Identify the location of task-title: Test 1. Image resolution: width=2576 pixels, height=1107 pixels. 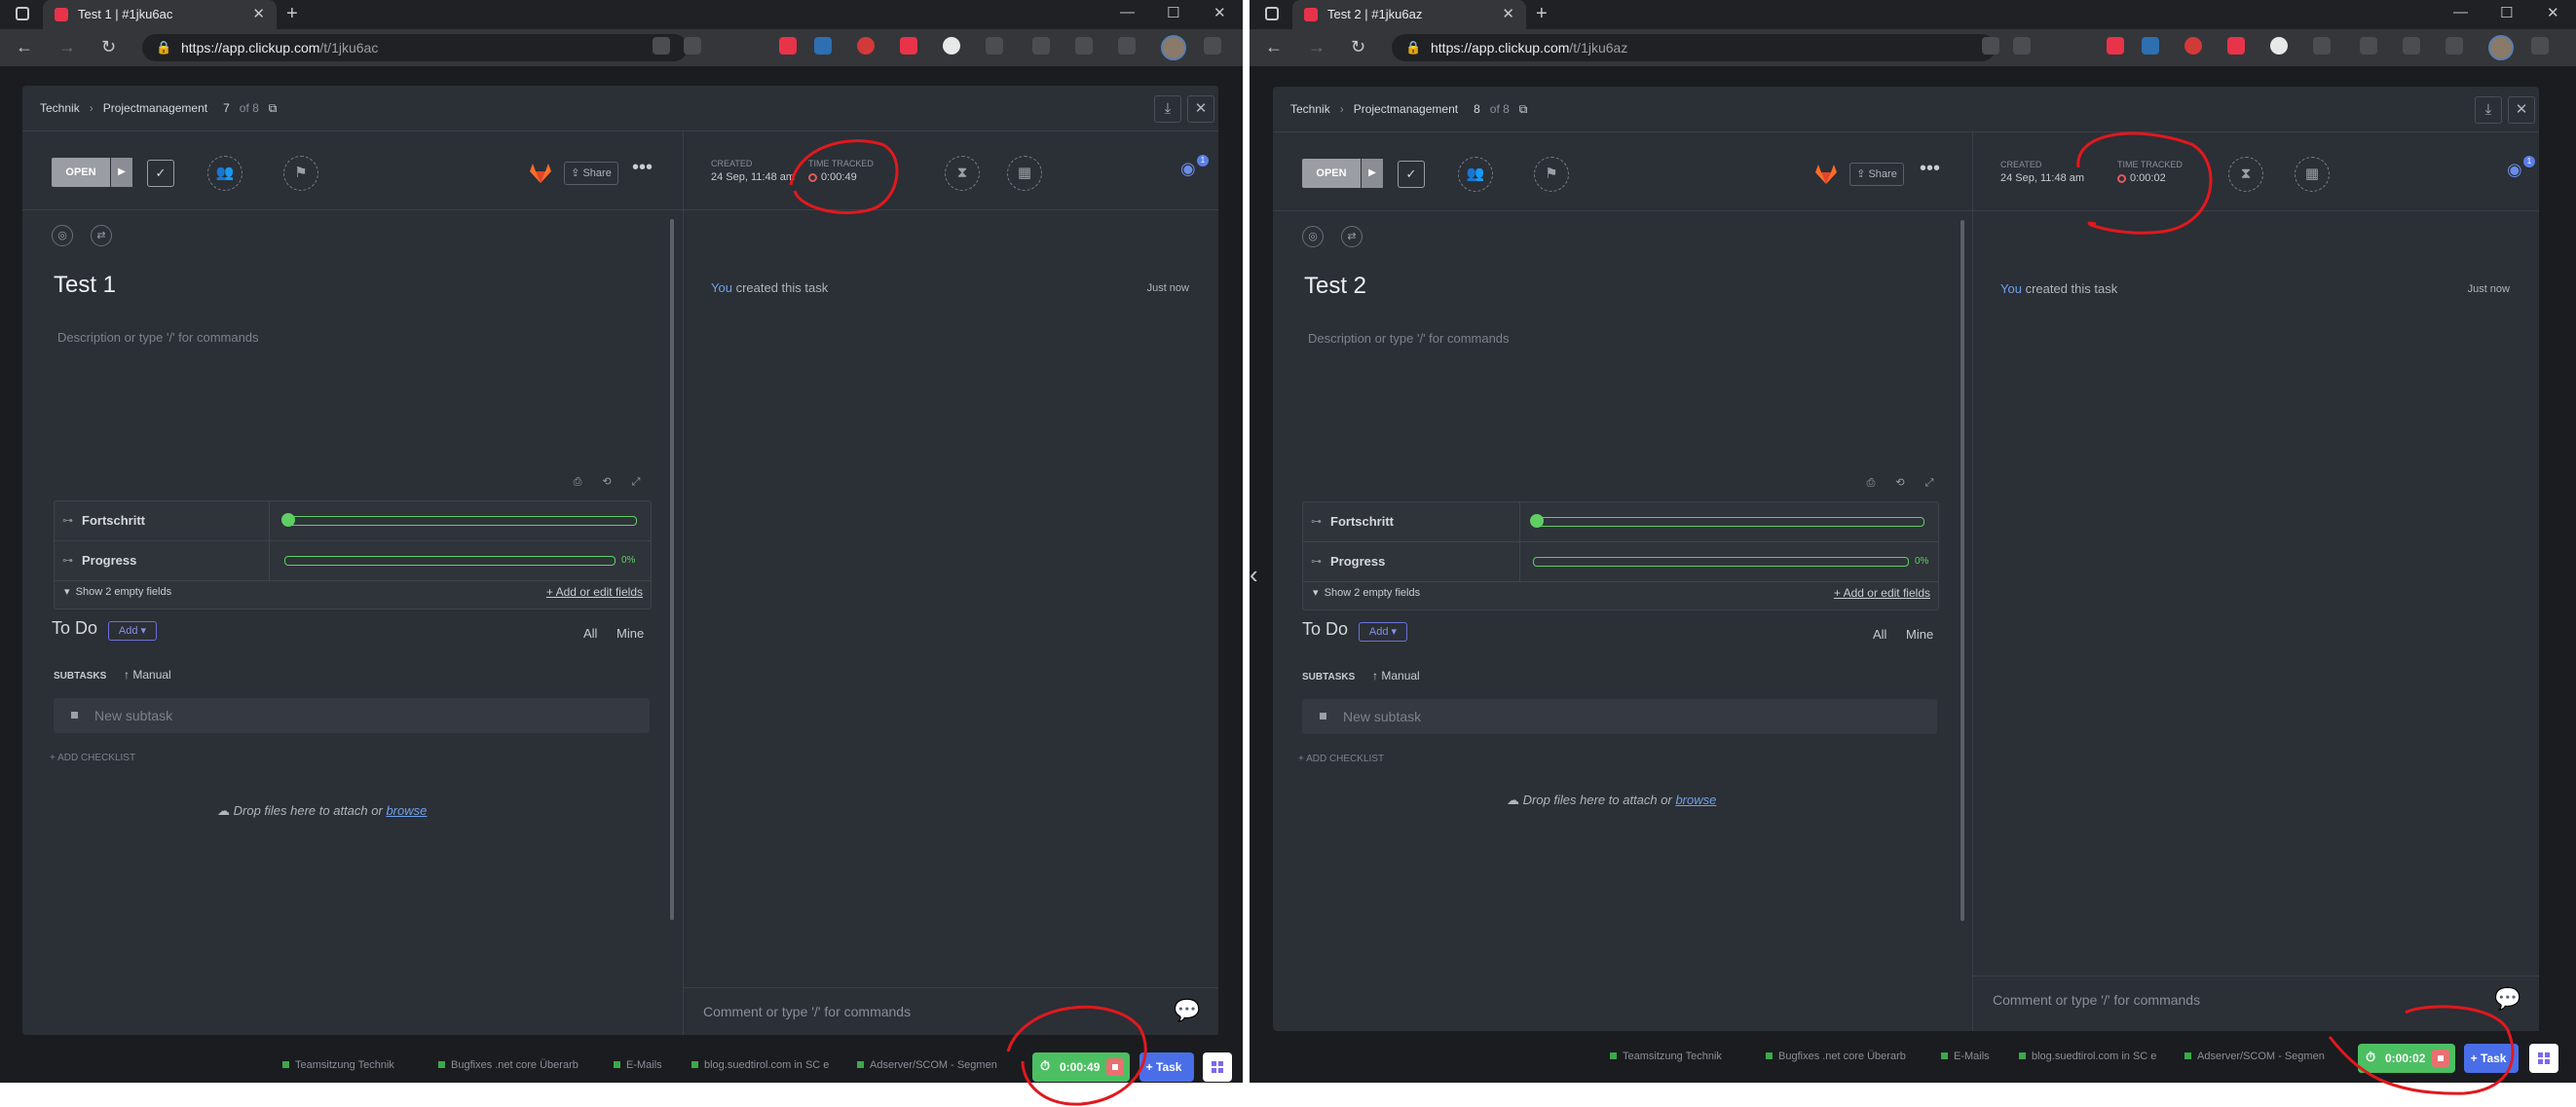
(85, 285).